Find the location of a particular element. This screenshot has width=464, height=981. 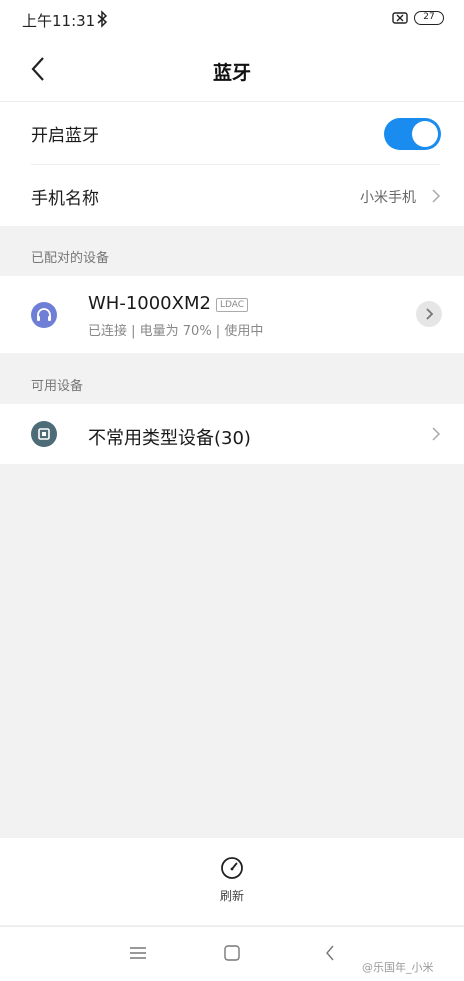

paired-device-status: 已连接 | 电量为 70% | 使用中 is located at coordinates (176, 331).